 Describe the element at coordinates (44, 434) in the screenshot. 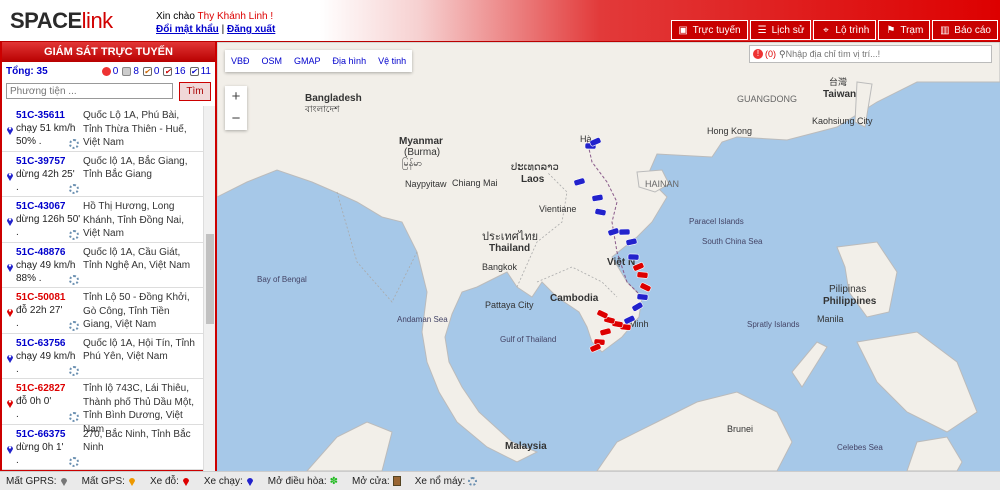

I see `vehicle-plate: 51C-66375` at that location.